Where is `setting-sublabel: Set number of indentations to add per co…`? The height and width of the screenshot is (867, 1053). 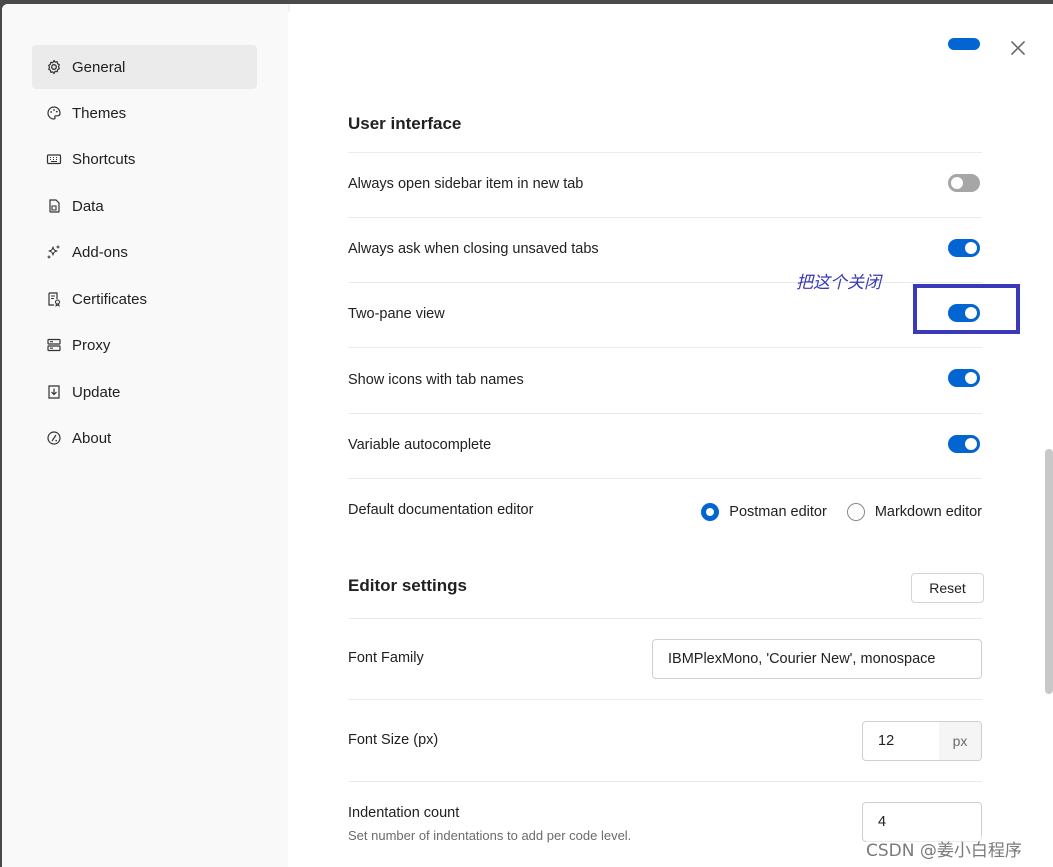
setting-sublabel: Set number of indentations to add per co… is located at coordinates (490, 835).